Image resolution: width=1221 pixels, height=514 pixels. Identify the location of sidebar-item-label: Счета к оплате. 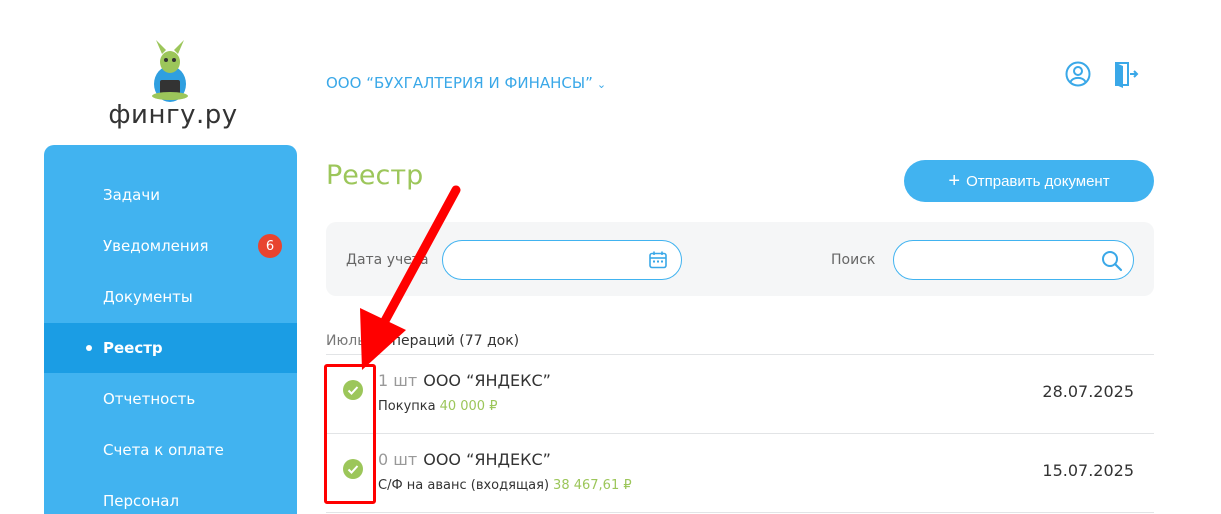
(163, 450).